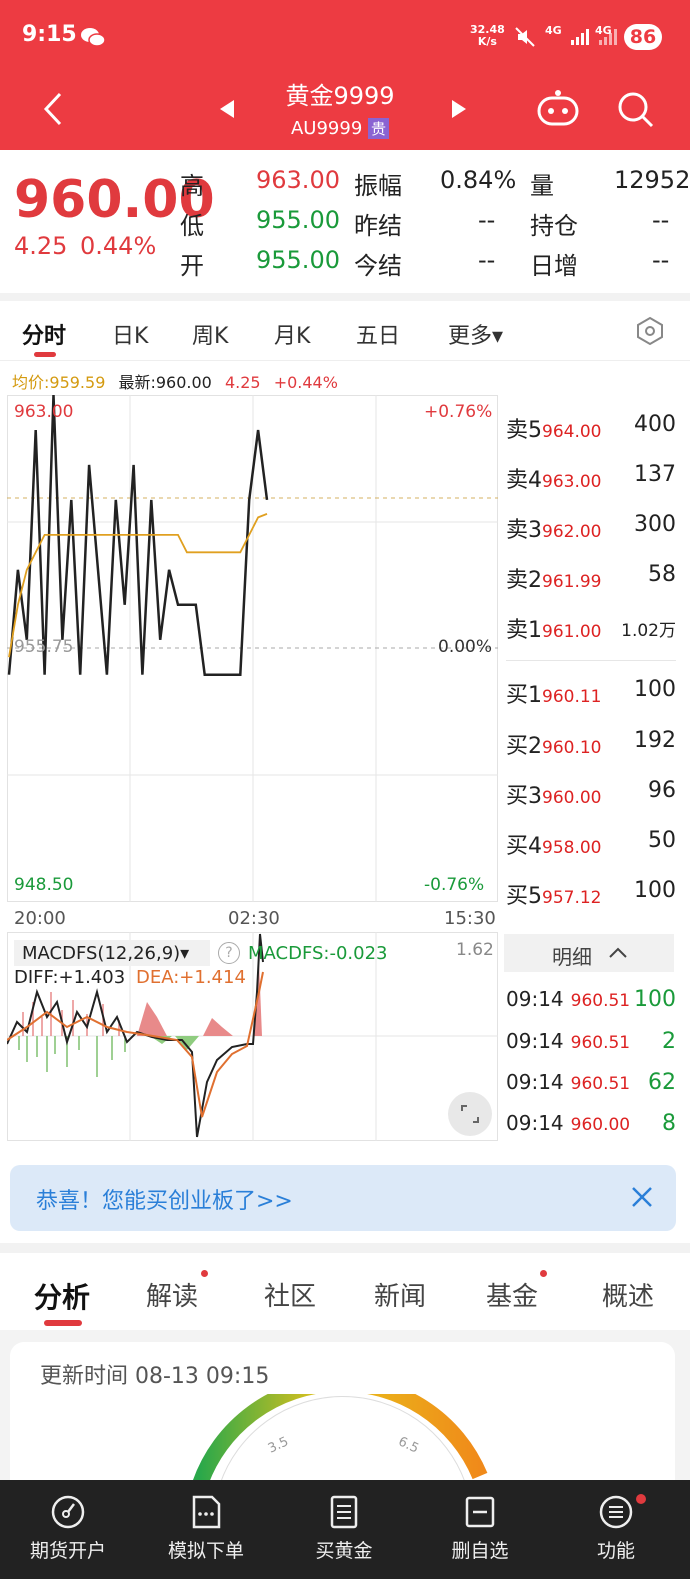 The height and width of the screenshot is (1579, 690). Describe the element at coordinates (650, 331) in the screenshot. I see `settings-hexagon-icon` at that location.